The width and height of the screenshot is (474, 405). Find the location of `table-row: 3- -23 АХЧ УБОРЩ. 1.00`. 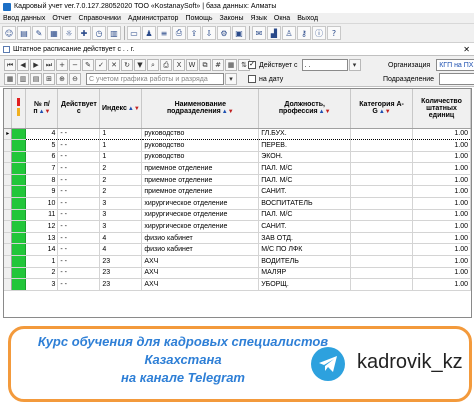

table-row: 3- -23 АХЧ УБОРЩ. 1.00 is located at coordinates (237, 284).